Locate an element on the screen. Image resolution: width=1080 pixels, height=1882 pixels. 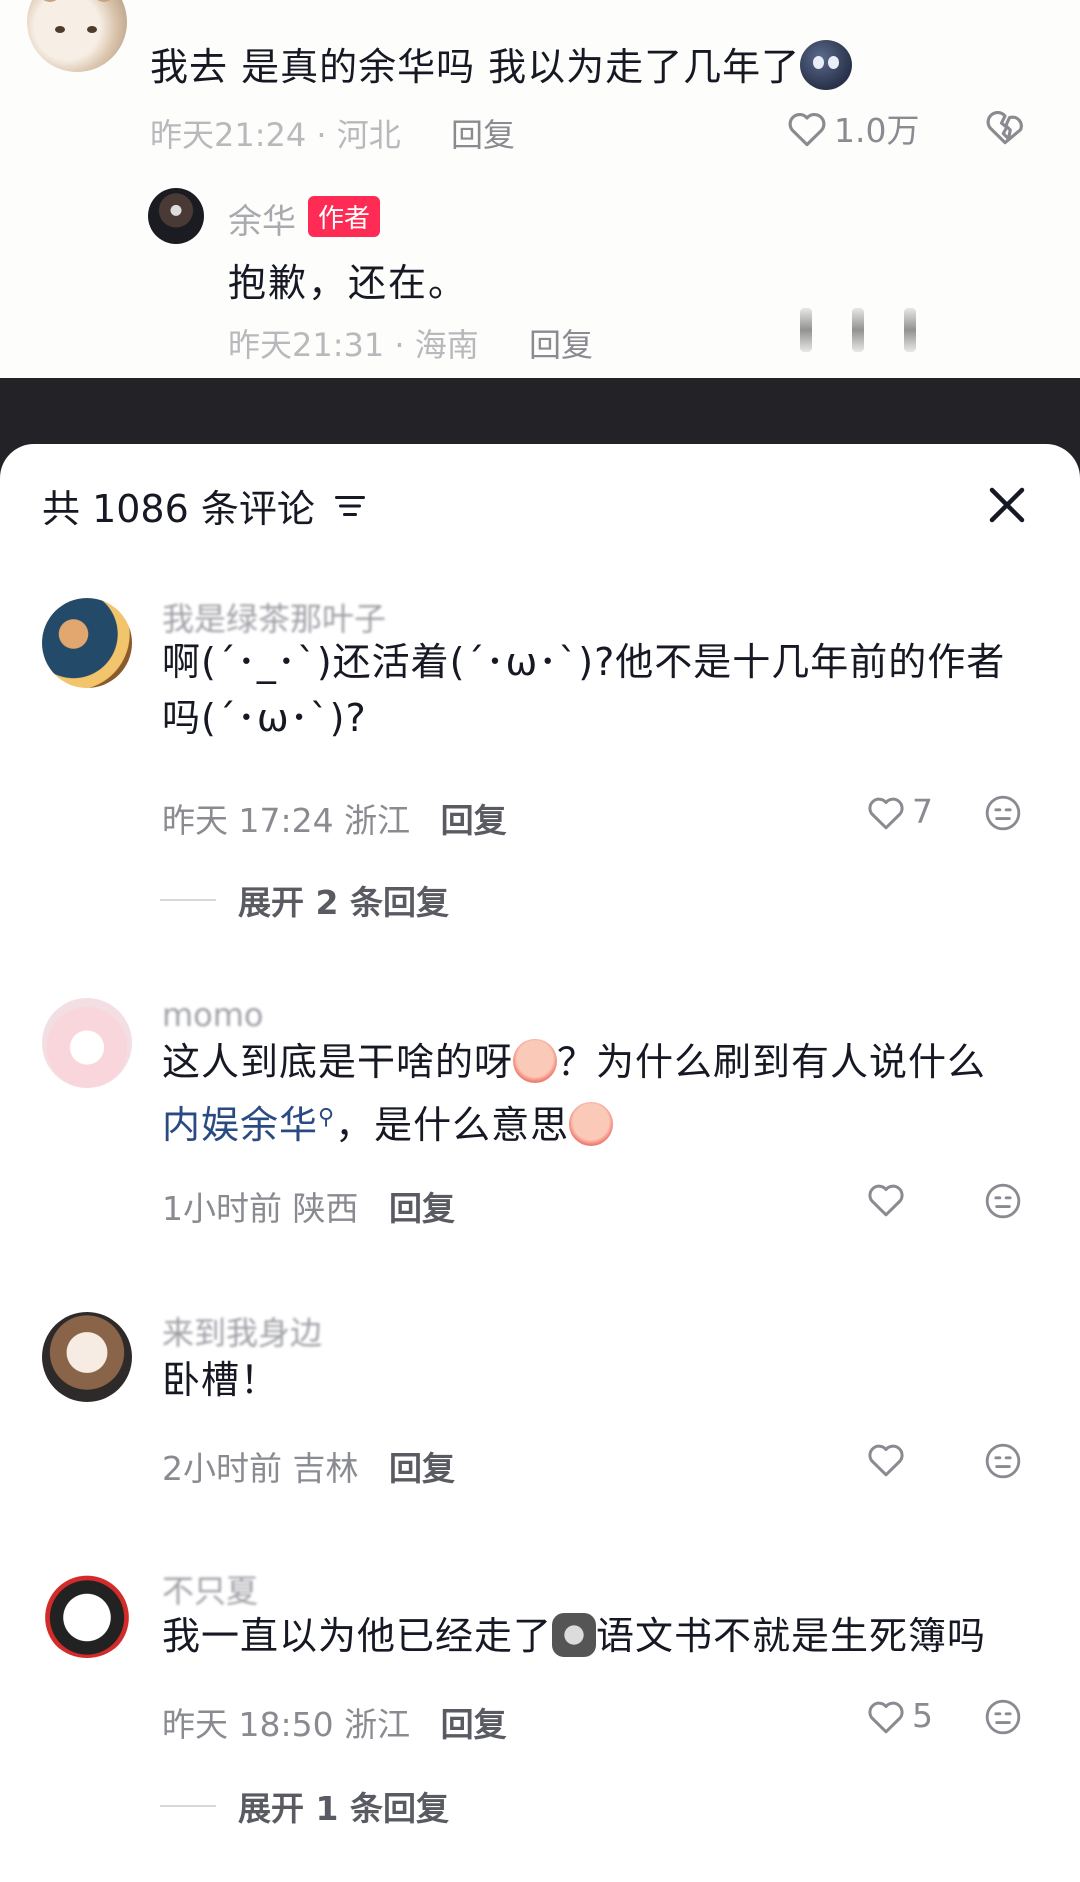
comment-text: 啊(´･_･`)还活着(´･ω･`)?他不是十几年前的作者吗(´･ω･`)? is located at coordinates (584, 690).